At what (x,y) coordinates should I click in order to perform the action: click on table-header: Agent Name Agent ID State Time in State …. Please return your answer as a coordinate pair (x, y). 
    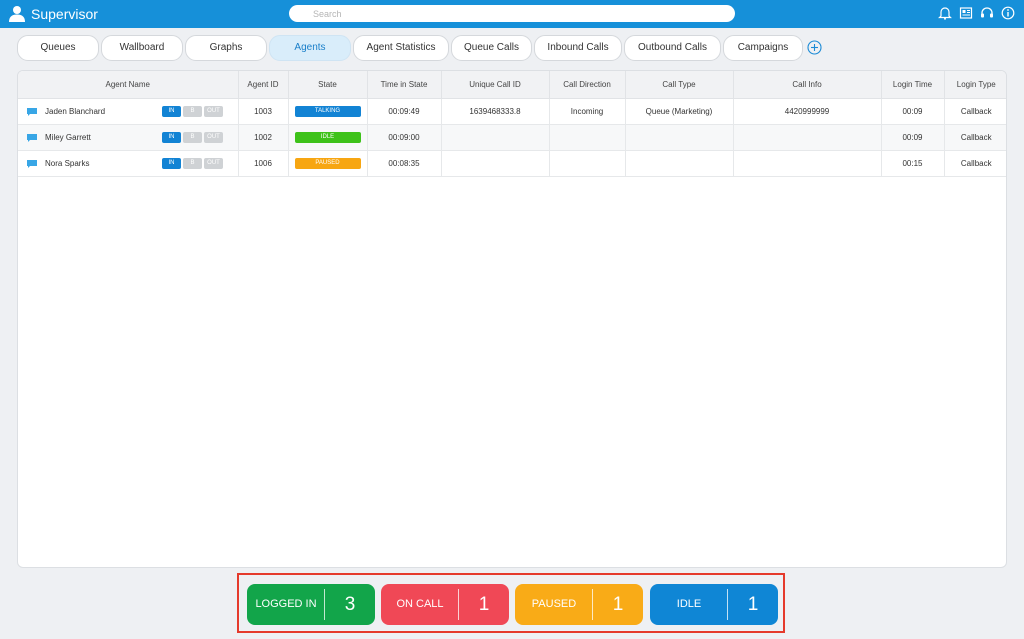
    Looking at the image, I should click on (512, 85).